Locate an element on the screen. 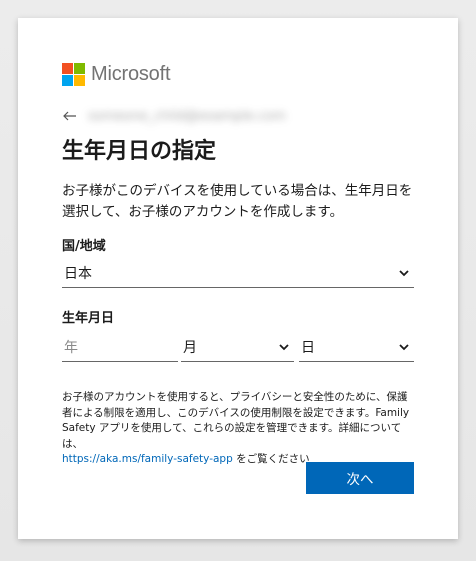 This screenshot has width=476, height=561. family-safety-link: https://aka.ms/family-safety-app is located at coordinates (147, 459).